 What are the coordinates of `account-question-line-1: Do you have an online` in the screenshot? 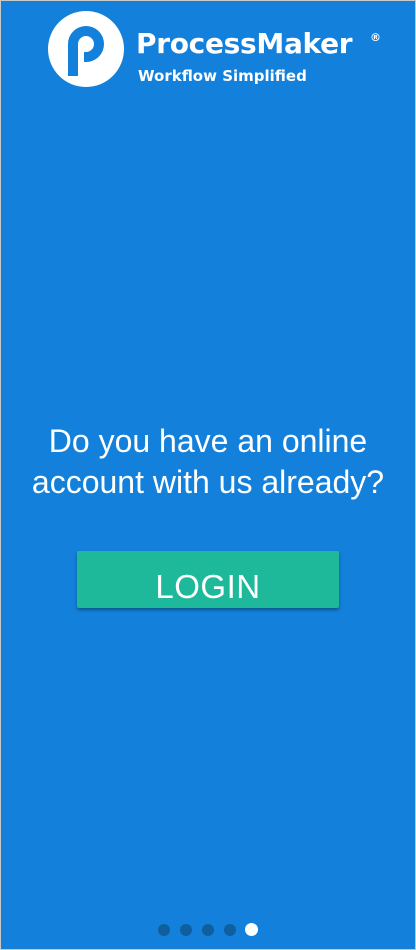 It's located at (208, 441).